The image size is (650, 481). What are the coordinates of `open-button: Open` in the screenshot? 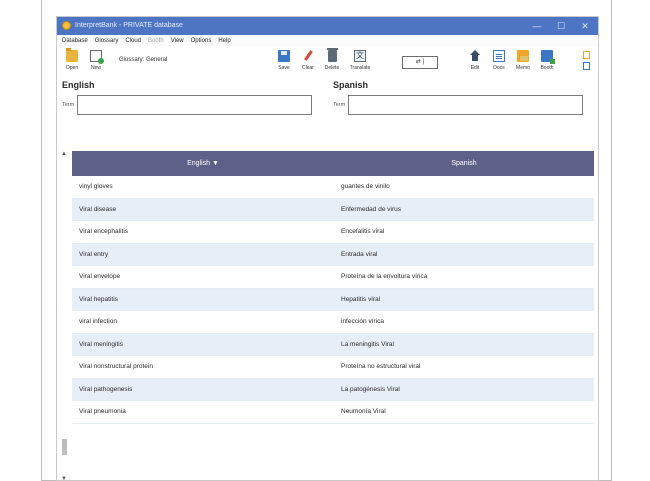 It's located at (72, 62).